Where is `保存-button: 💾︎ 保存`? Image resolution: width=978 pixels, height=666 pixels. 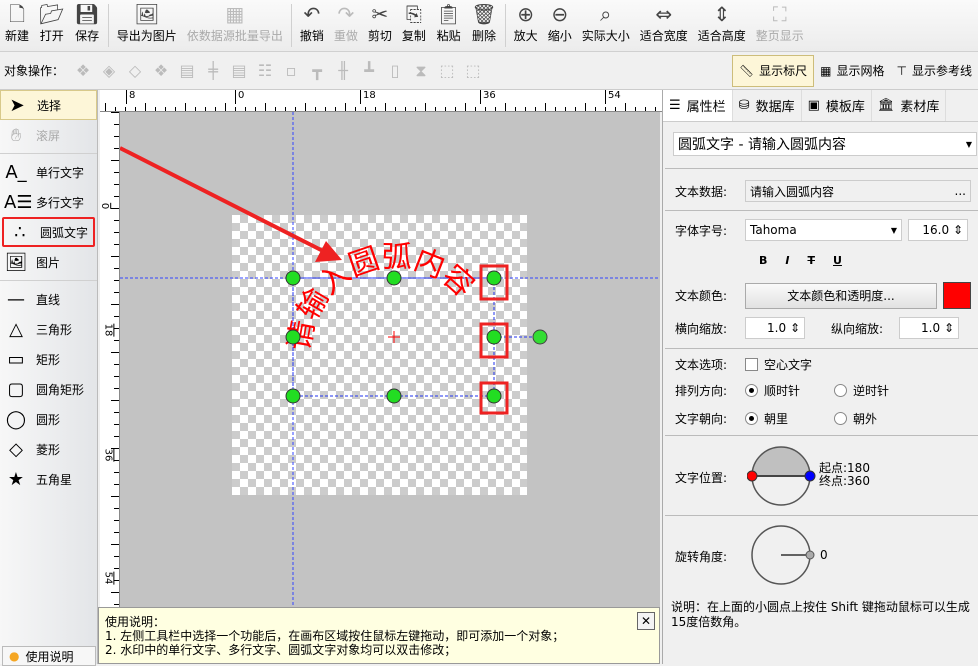
保存-button: 💾︎ 保存 is located at coordinates (86, 25).